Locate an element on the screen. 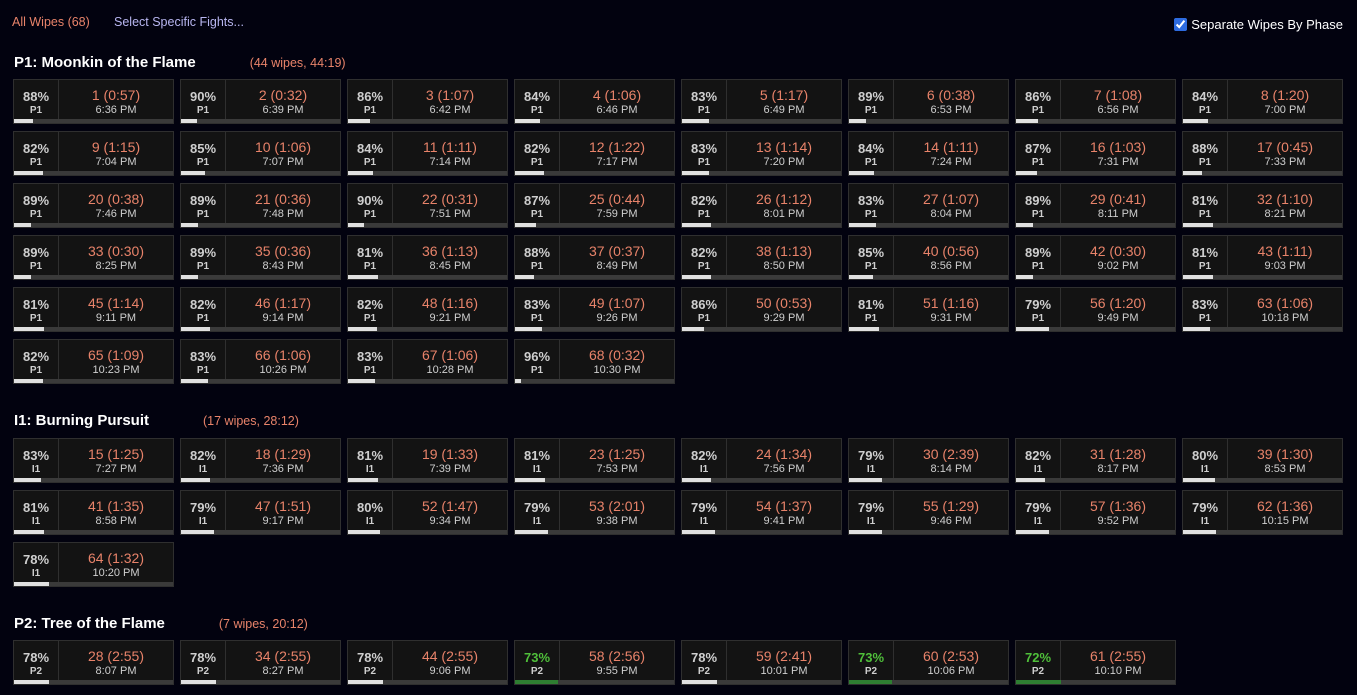 The image size is (1357, 695). fight-card: 73% P2 58 (2:56) 9:55 PM is located at coordinates (594, 662).